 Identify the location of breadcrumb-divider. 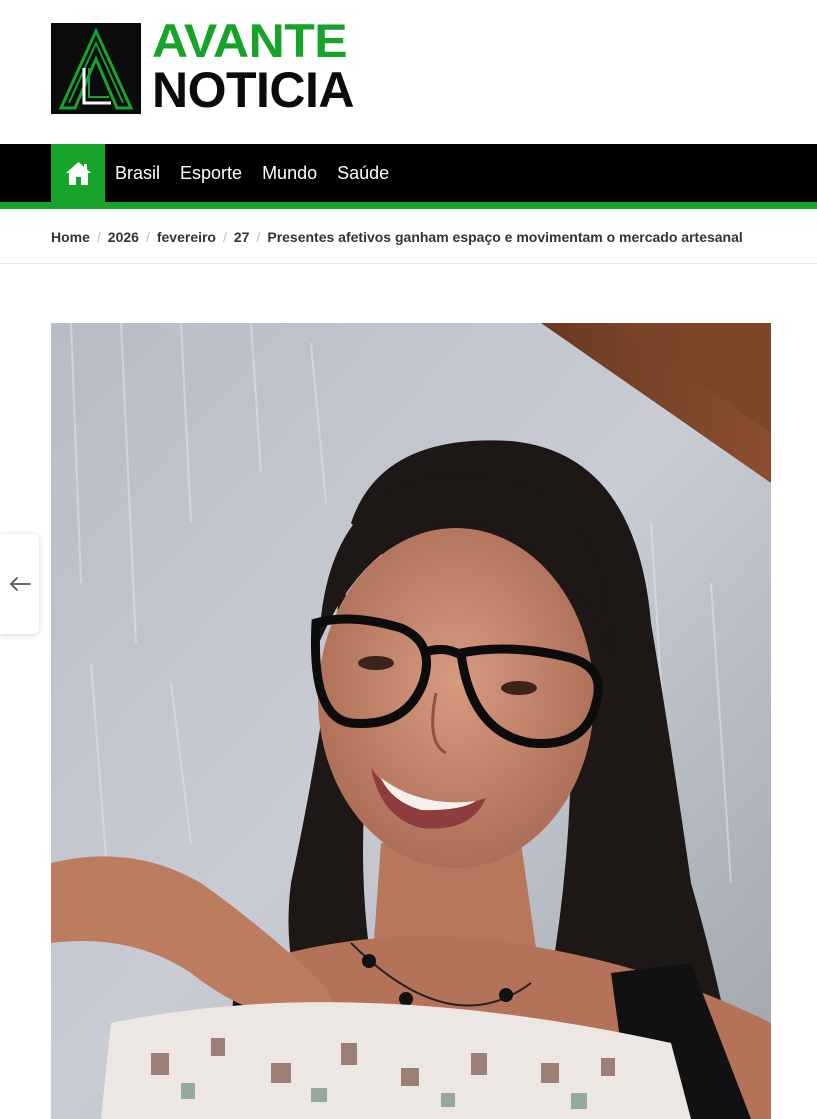
(408, 263).